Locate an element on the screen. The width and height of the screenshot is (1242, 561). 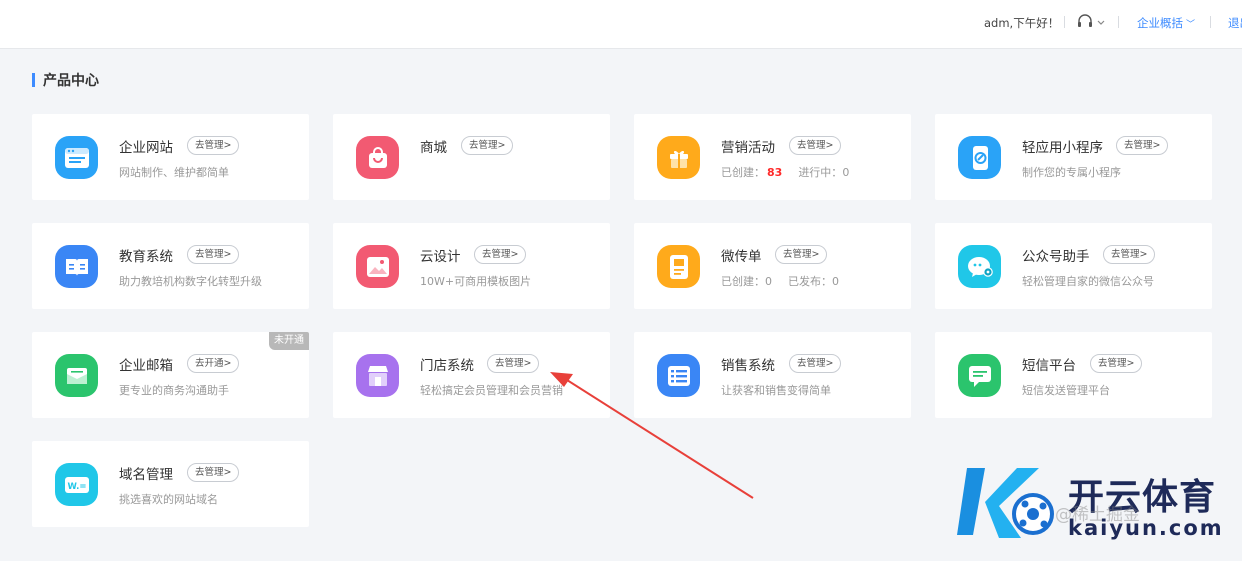
chevron-down-icon: ﹀ is located at coordinates (1191, 25).